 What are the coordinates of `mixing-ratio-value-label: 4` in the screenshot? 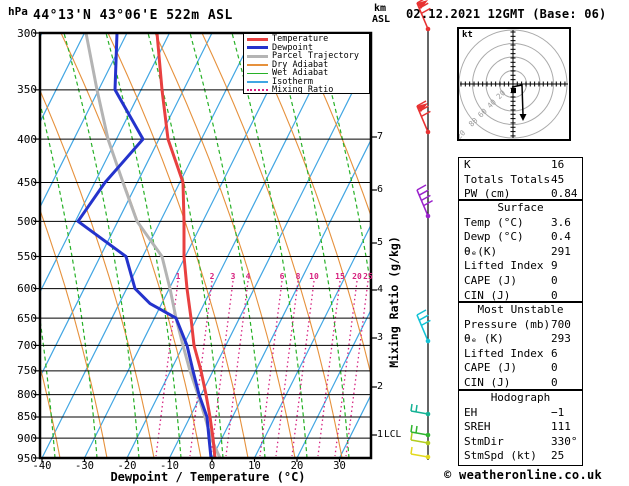 It's located at (248, 276).